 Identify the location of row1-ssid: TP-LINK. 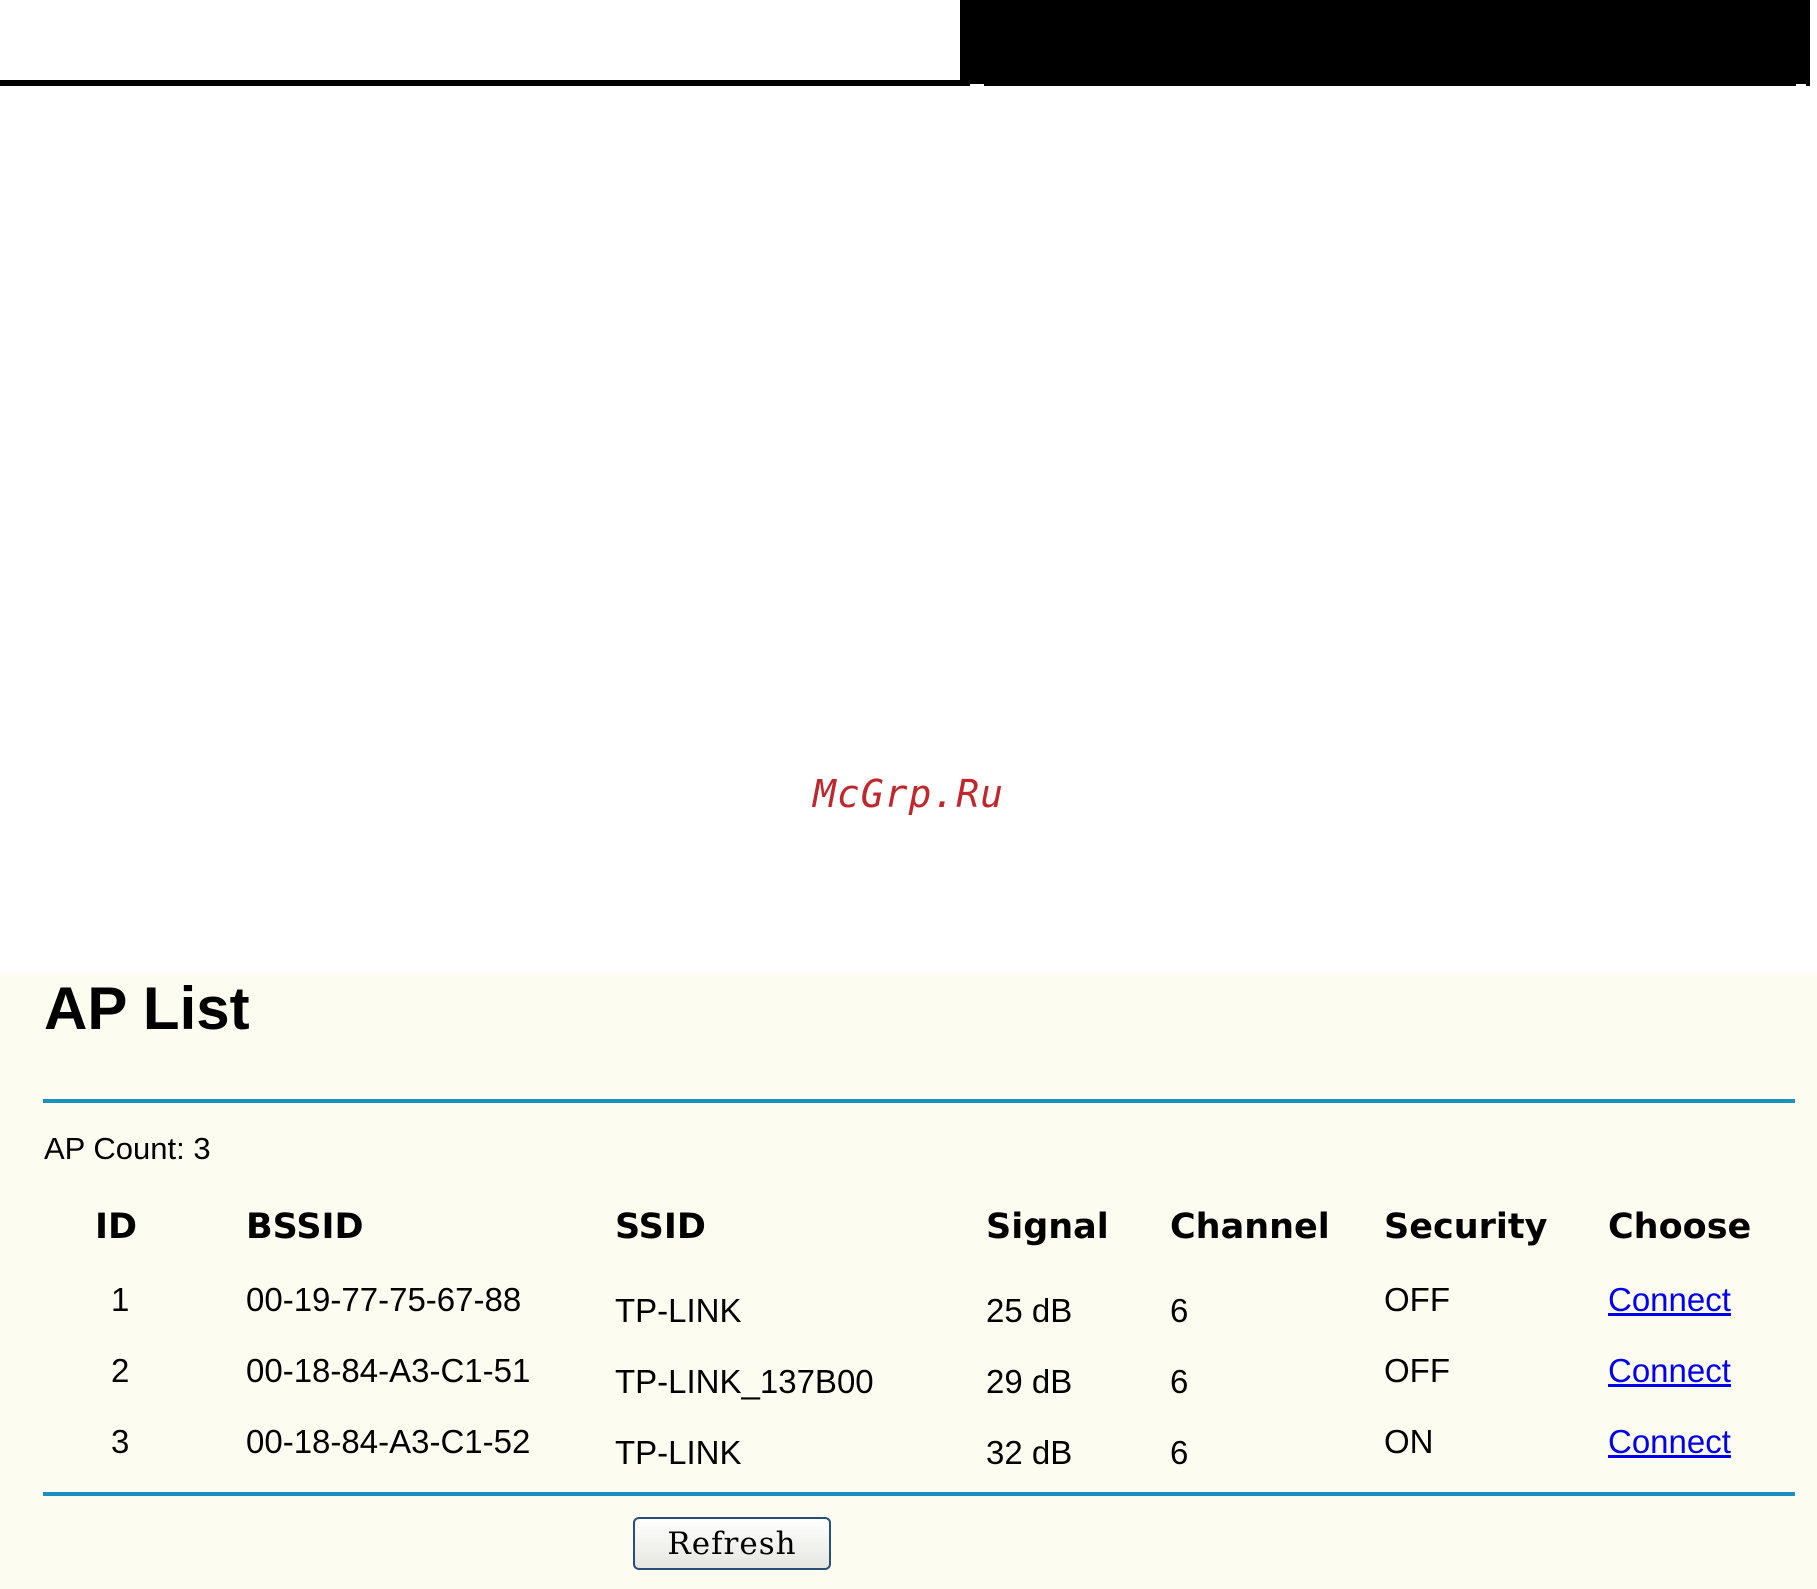
(678, 1310).